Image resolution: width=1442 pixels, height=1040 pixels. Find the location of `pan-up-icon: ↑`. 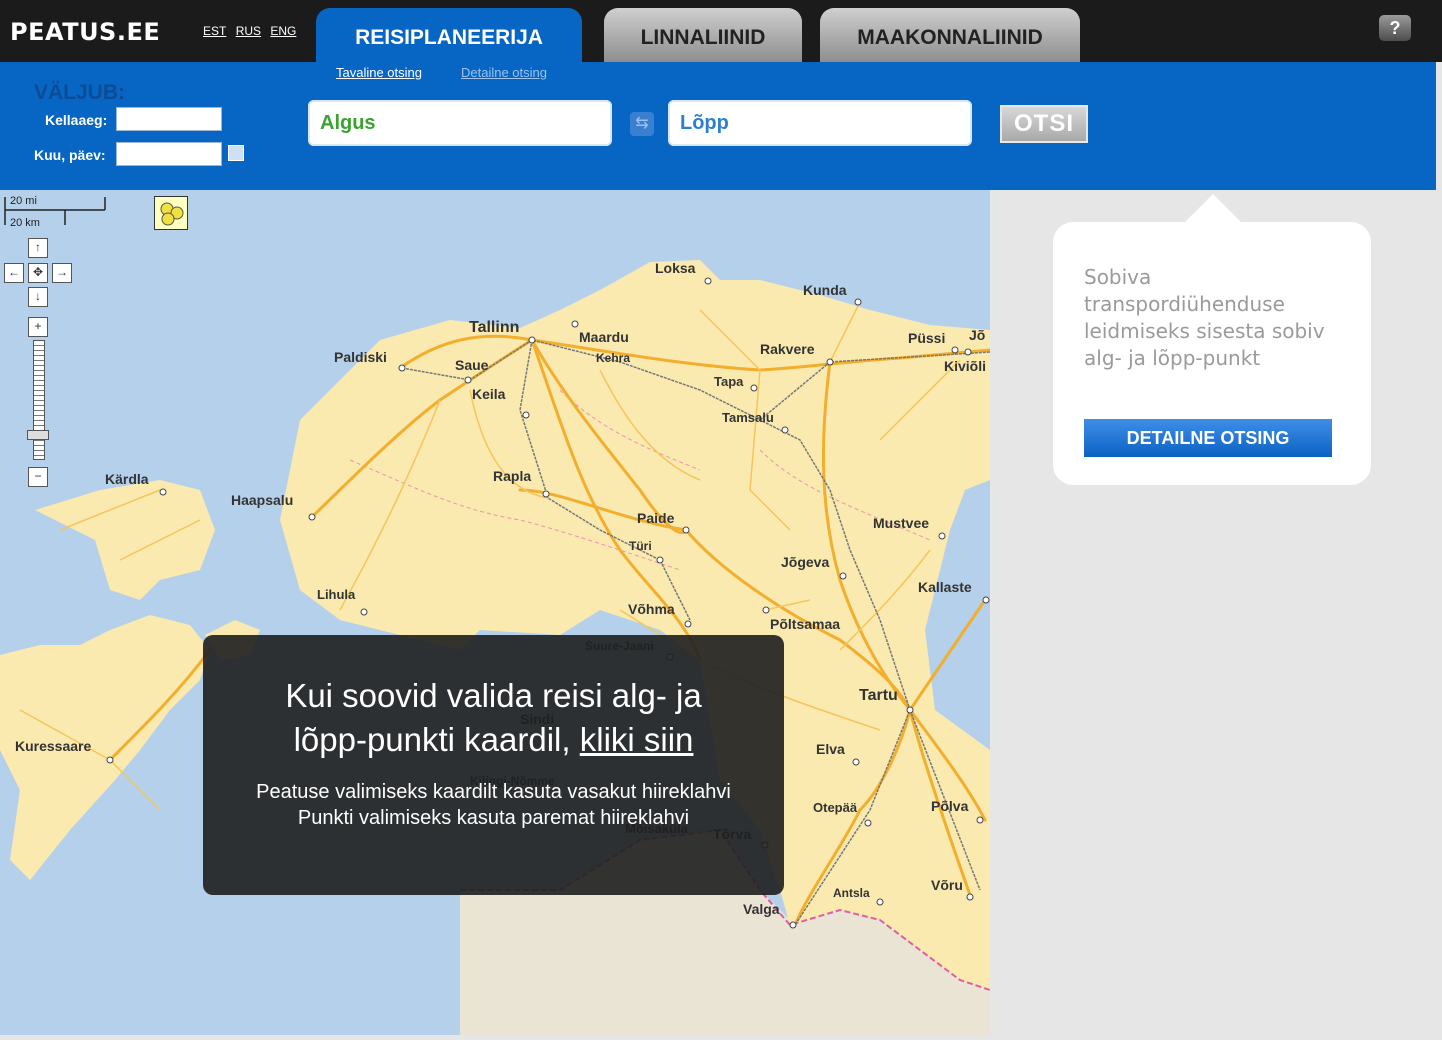

pan-up-icon: ↑ is located at coordinates (38, 248).